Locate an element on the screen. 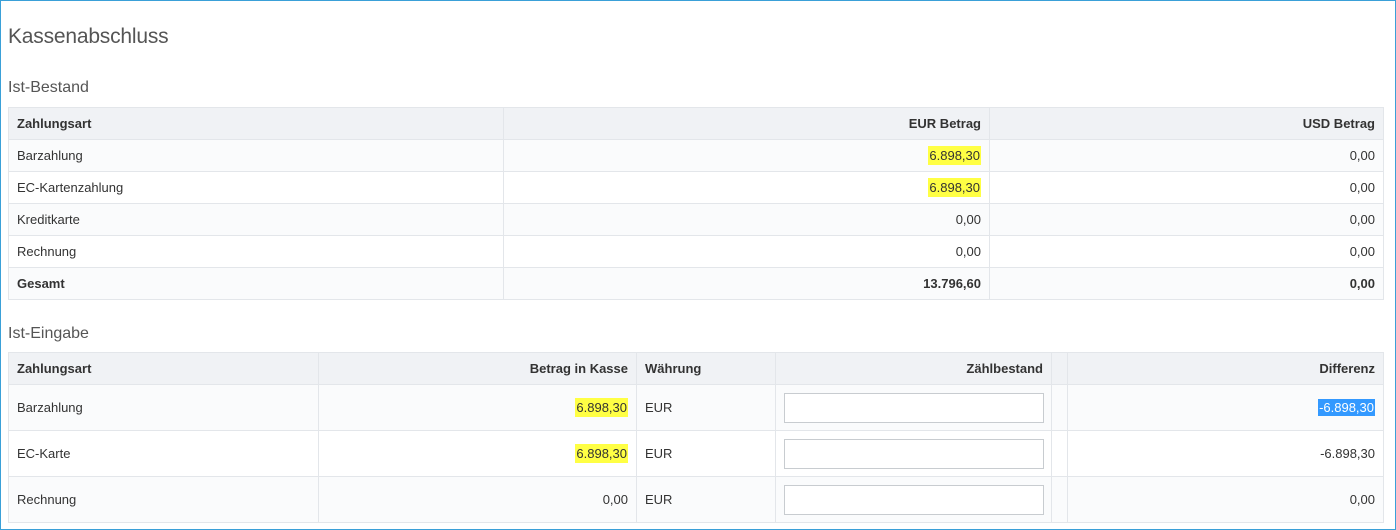  column-header-difference: Differenz is located at coordinates (1225, 368).